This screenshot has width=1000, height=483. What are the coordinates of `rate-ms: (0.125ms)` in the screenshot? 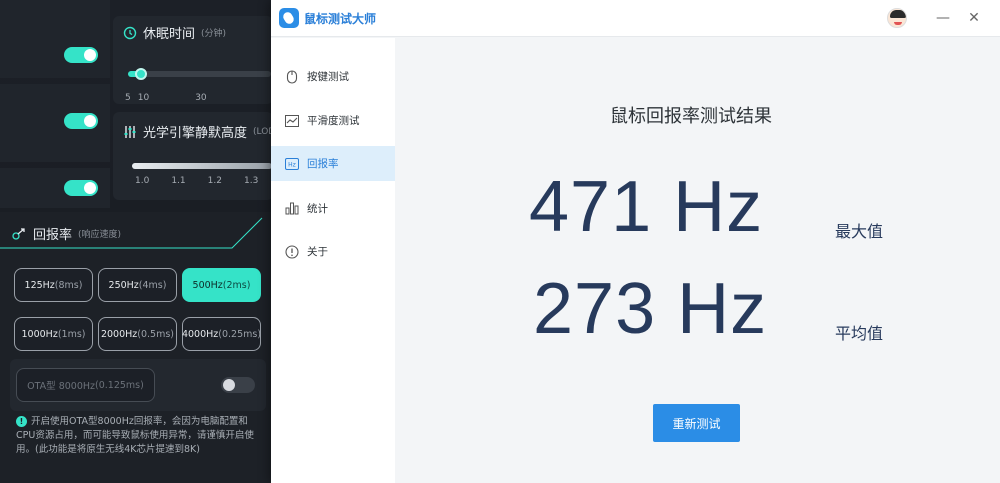 It's located at (119, 385).